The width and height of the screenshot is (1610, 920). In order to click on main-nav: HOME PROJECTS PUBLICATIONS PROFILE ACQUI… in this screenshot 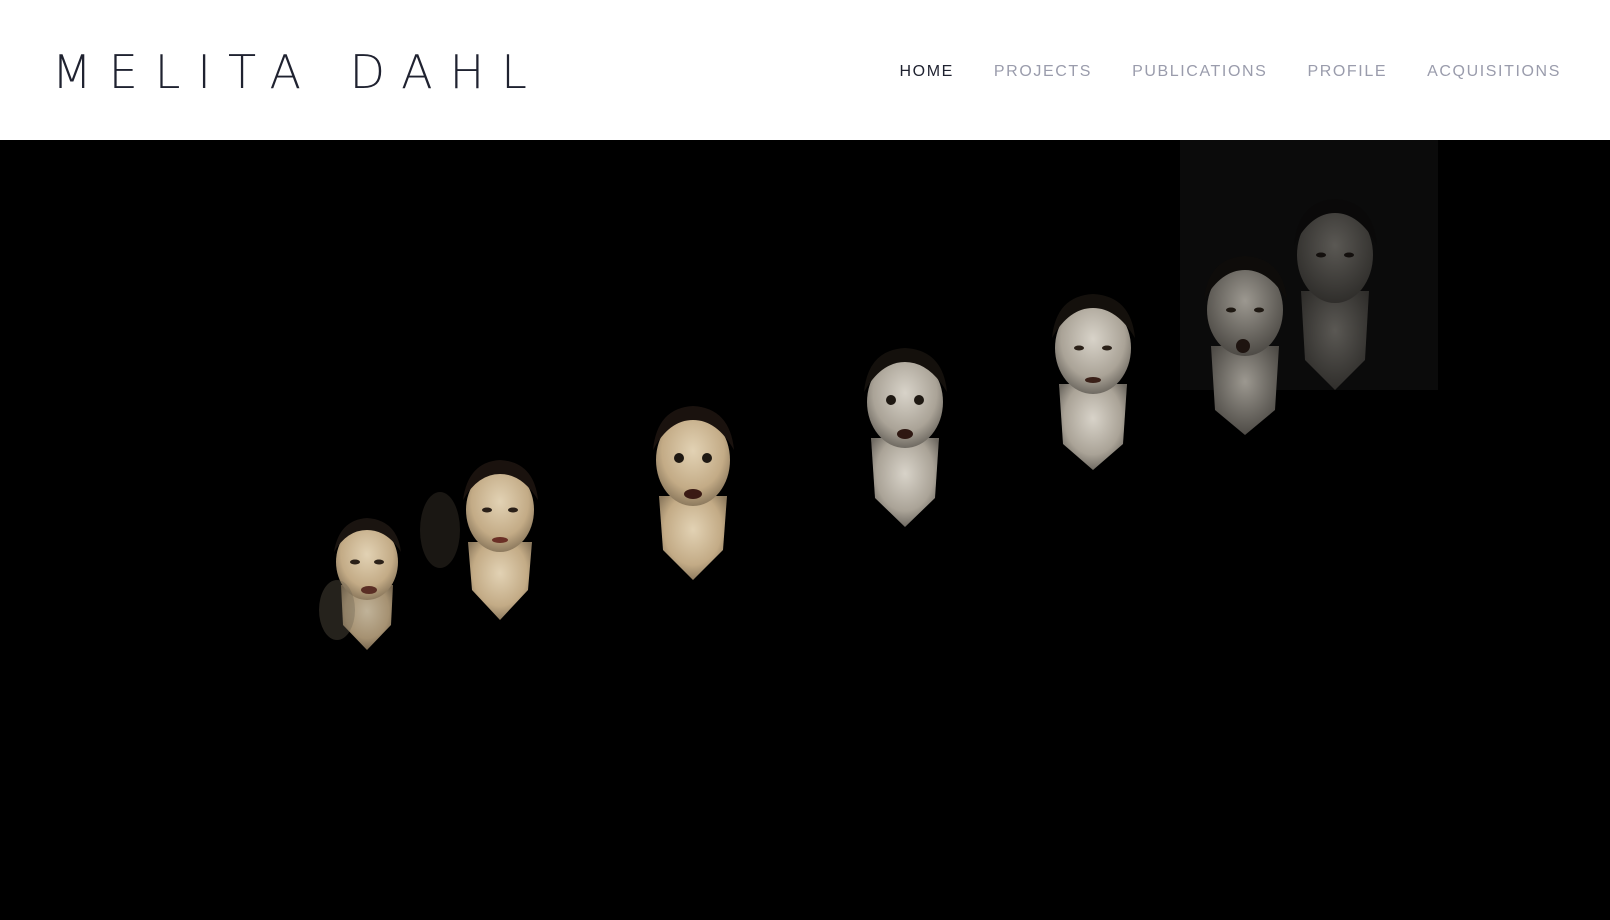, I will do `click(1231, 72)`.